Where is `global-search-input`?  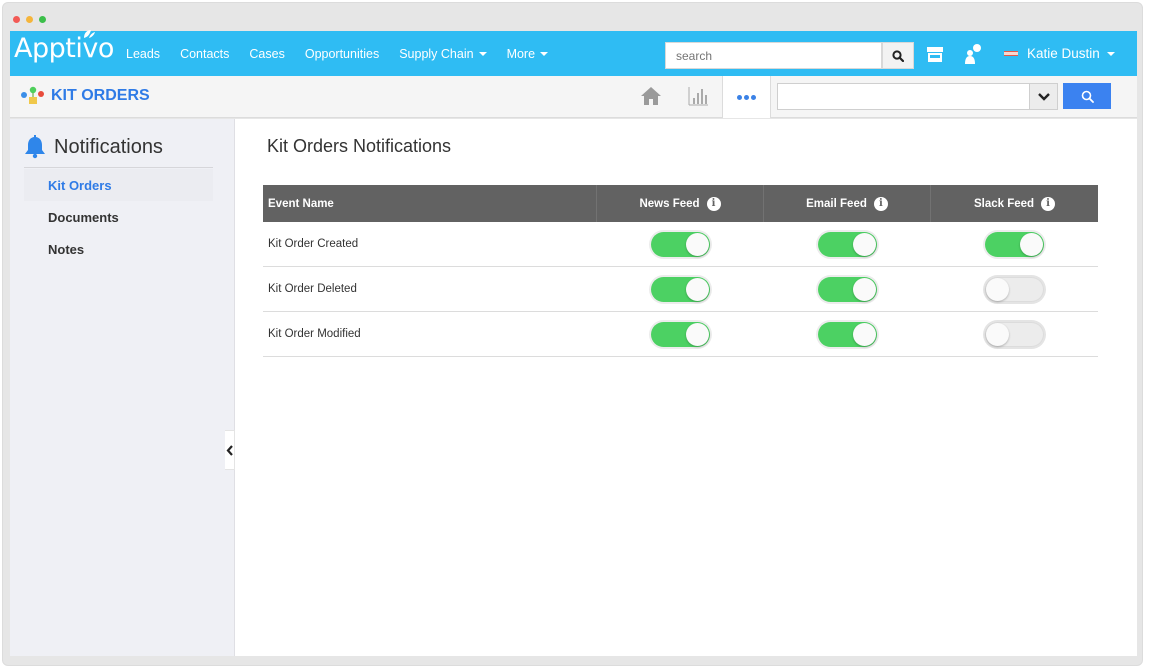 global-search-input is located at coordinates (773, 55).